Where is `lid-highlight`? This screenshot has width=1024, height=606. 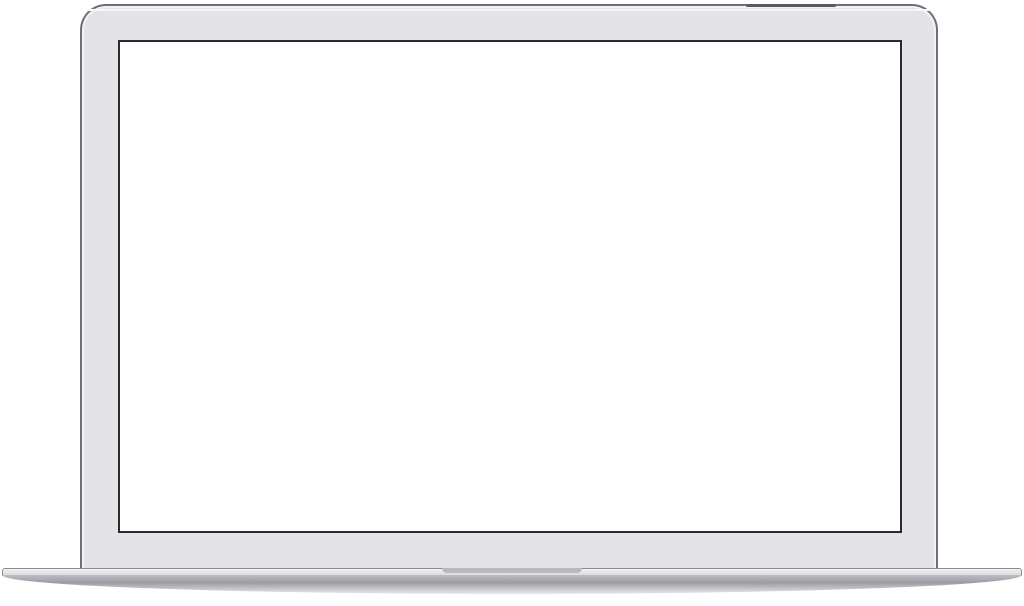 lid-highlight is located at coordinates (509, 10).